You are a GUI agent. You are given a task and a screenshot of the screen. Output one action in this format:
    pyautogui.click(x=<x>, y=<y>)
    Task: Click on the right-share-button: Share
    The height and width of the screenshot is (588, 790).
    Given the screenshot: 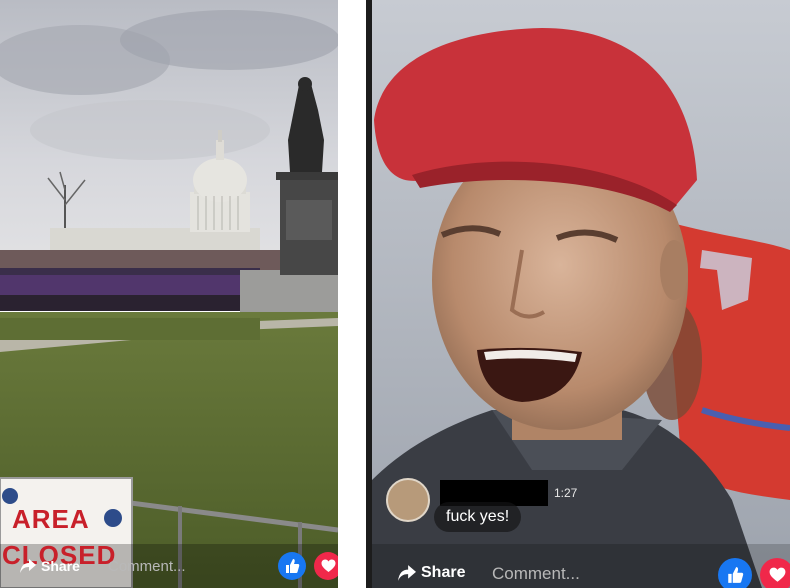 What is the action you would take?
    pyautogui.click(x=431, y=573)
    